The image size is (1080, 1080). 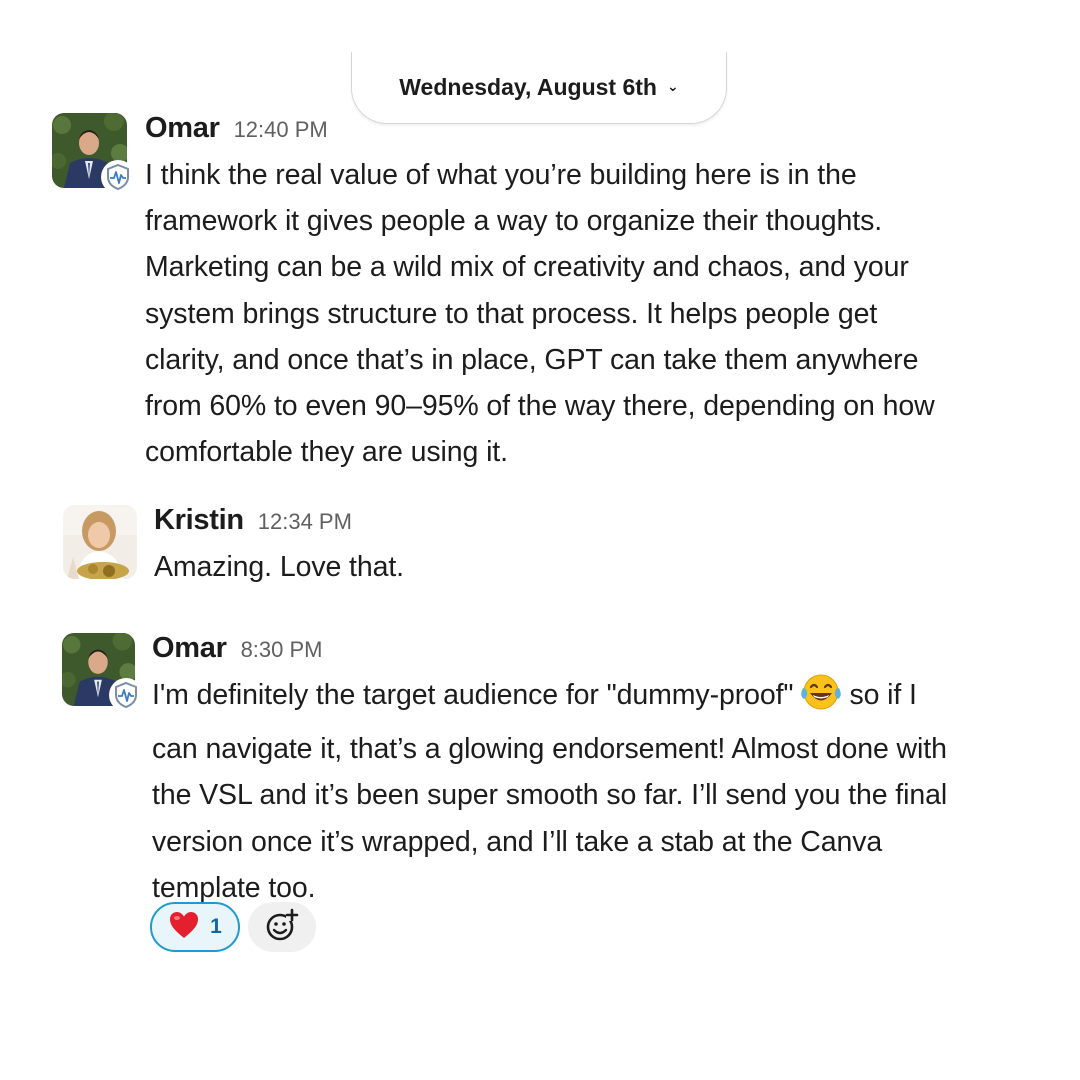 What do you see at coordinates (305, 521) in the screenshot?
I see `timestamp: 12:34 PM` at bounding box center [305, 521].